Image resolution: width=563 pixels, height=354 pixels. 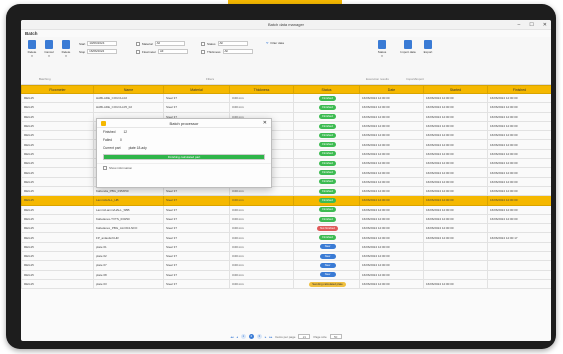 I want to click on maximize-icon: ☐, so click(x=531, y=25).